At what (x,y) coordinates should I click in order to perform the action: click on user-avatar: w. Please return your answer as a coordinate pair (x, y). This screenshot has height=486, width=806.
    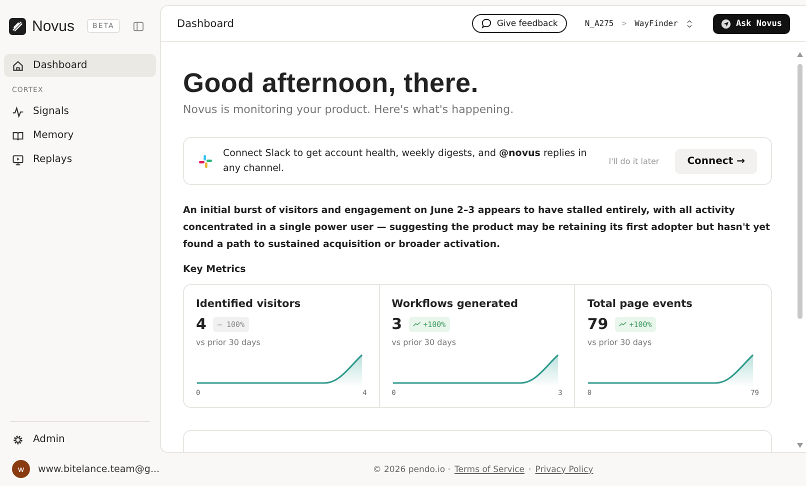
    Looking at the image, I should click on (21, 469).